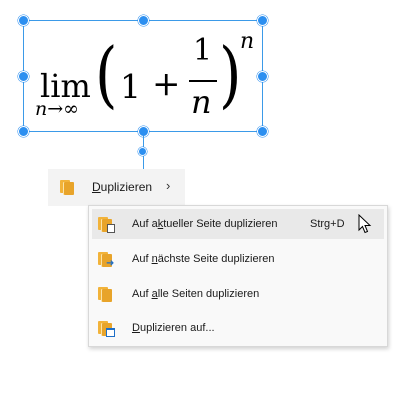  What do you see at coordinates (106, 74) in the screenshot?
I see `formula-left-paren: (` at bounding box center [106, 74].